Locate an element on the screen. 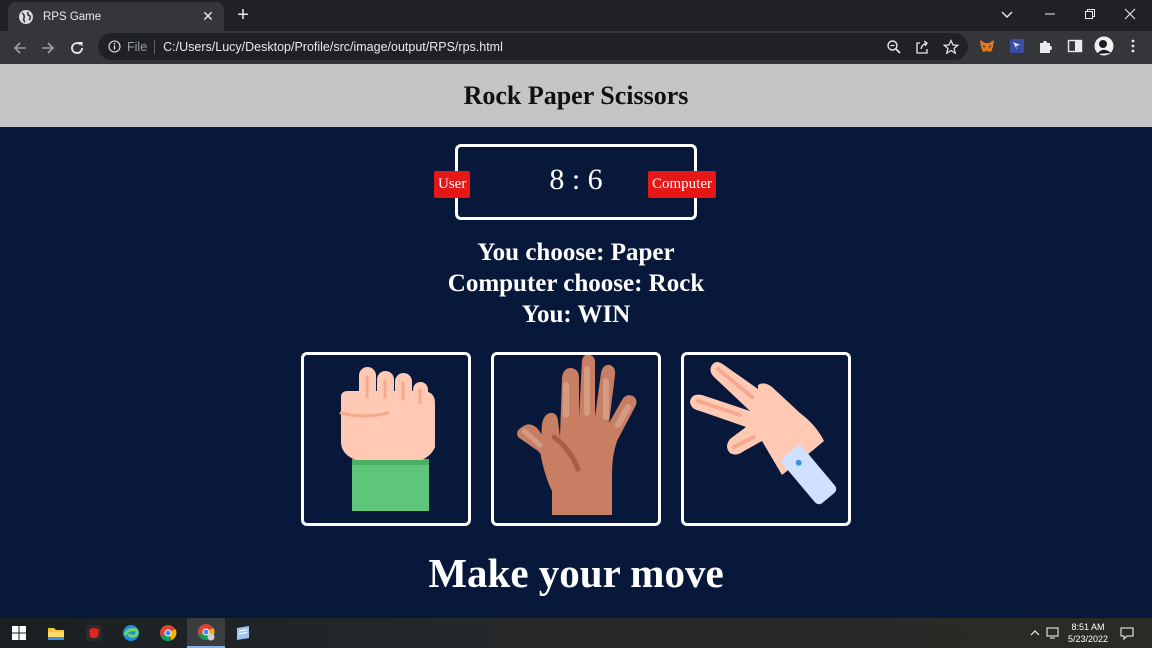  minimize-button is located at coordinates (1050, 14).